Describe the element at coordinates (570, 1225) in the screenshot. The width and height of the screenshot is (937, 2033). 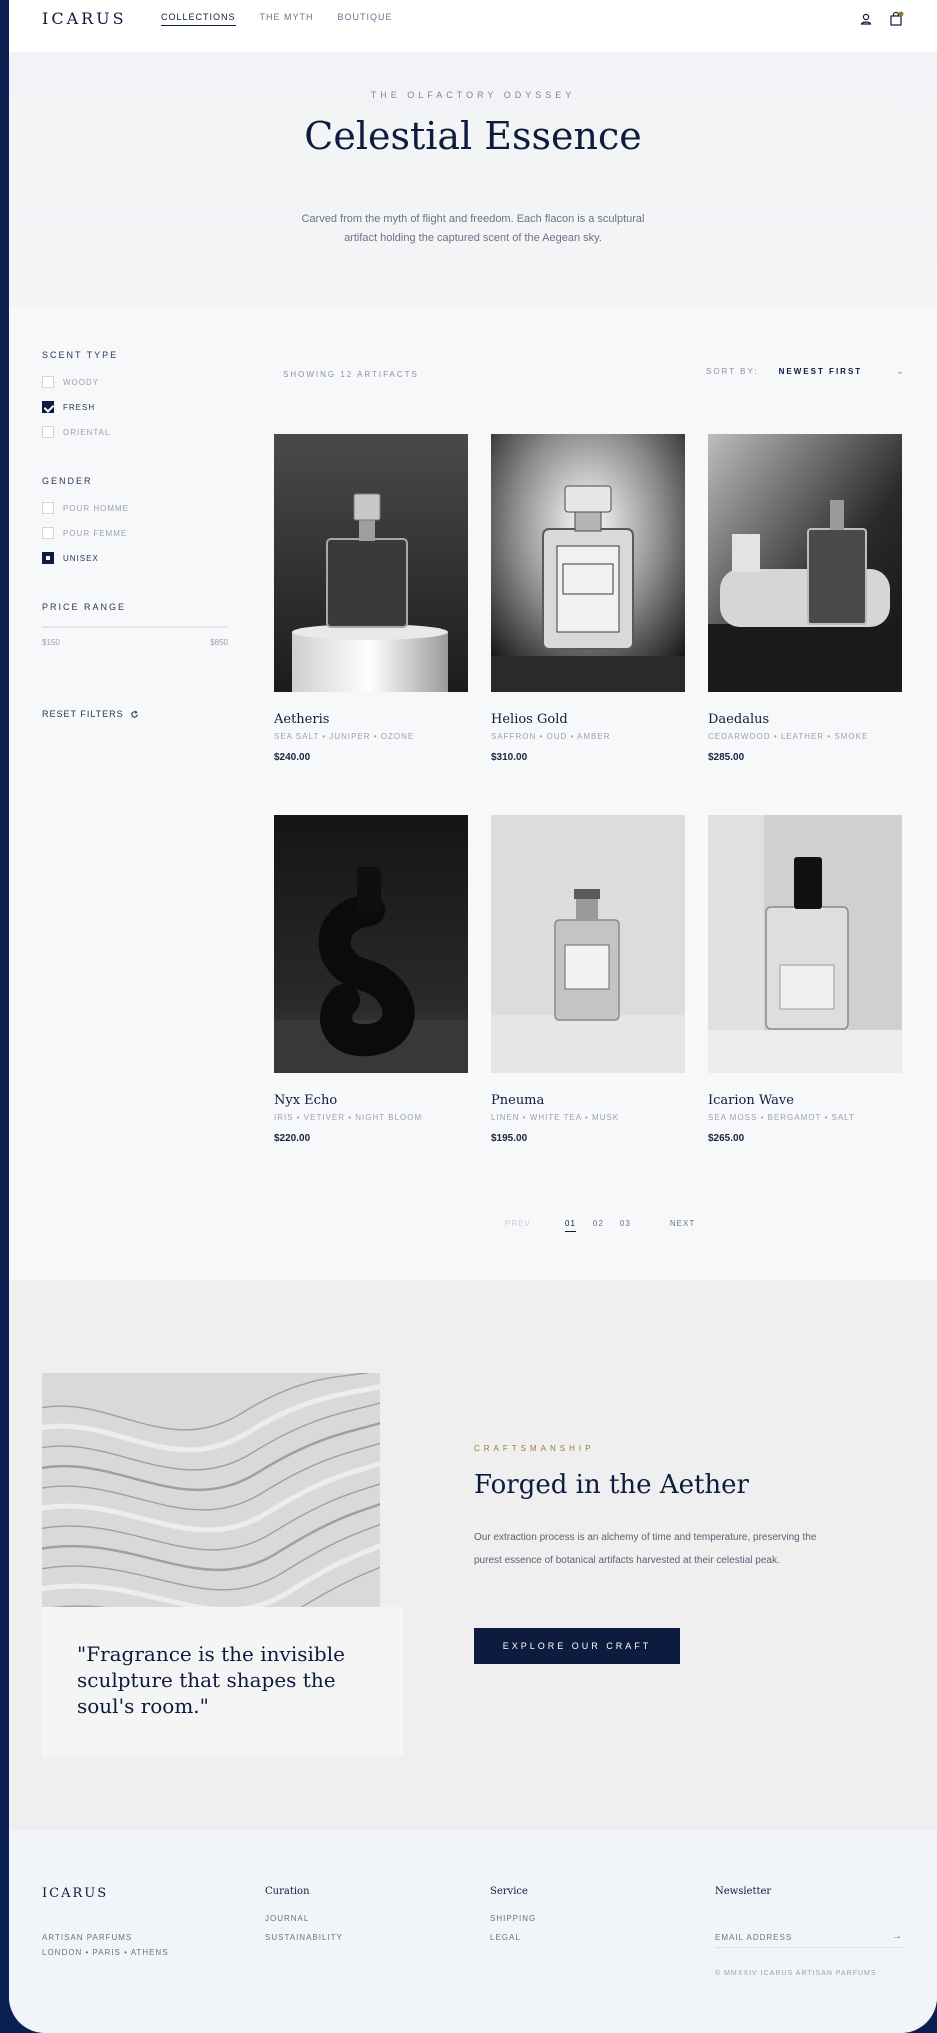
I see `pagination-page-1: 01` at that location.